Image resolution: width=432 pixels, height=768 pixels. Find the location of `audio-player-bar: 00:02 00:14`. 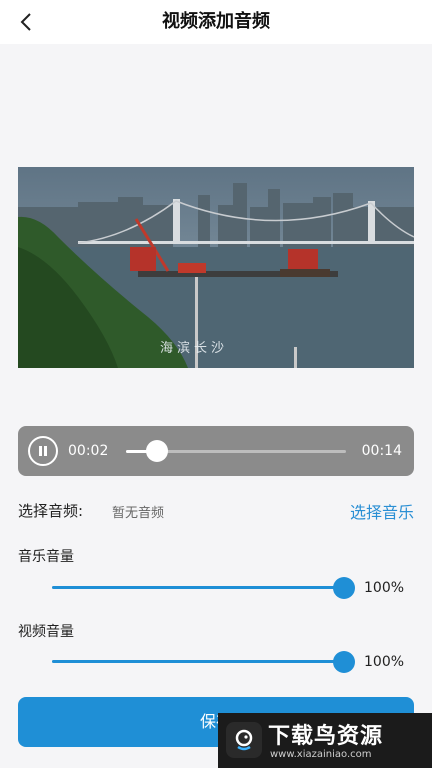

audio-player-bar: 00:02 00:14 is located at coordinates (216, 451).